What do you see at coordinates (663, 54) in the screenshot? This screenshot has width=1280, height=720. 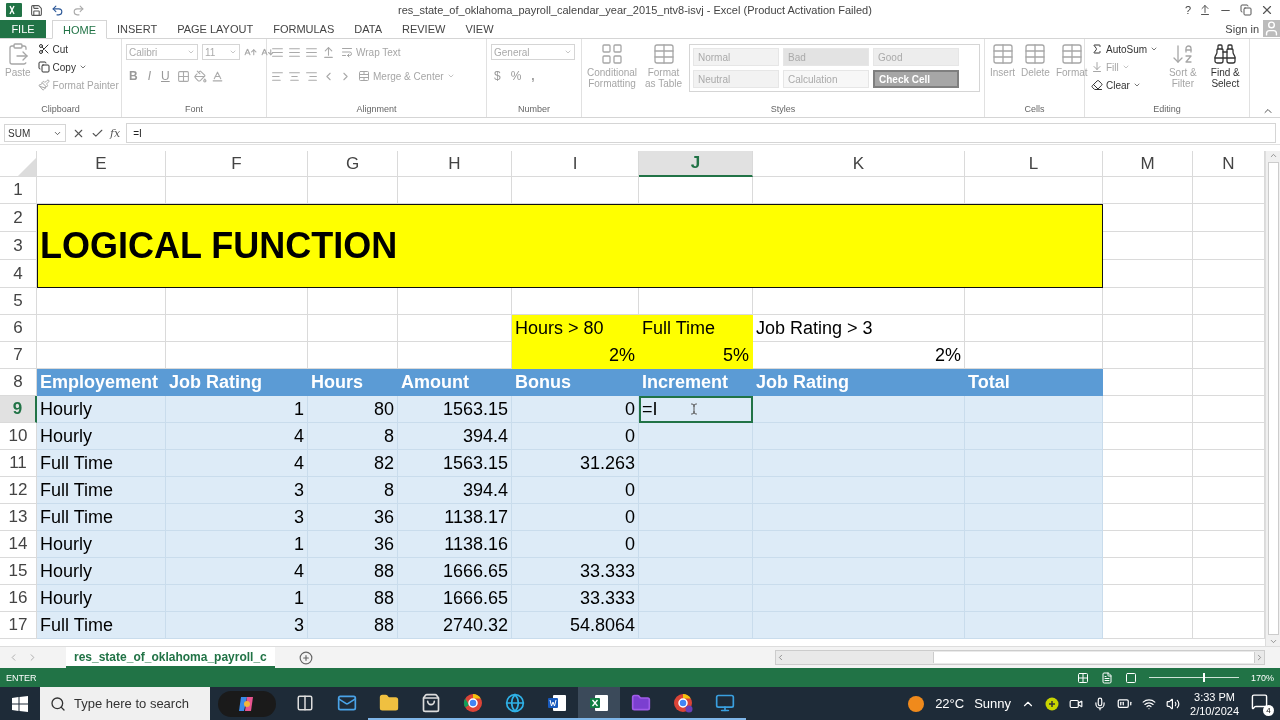 I see `table-icon` at bounding box center [663, 54].